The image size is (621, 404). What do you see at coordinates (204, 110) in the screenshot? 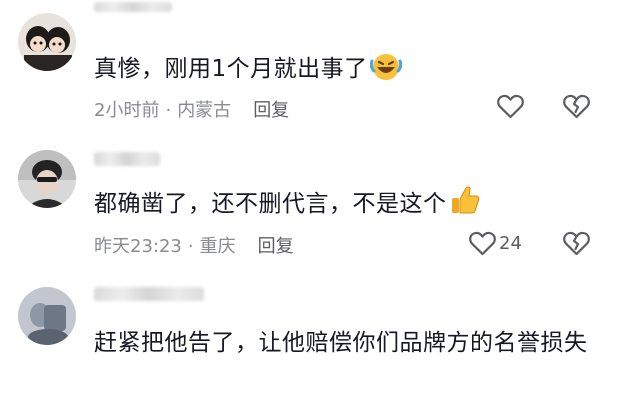
I see `comment-location: 内蒙古` at bounding box center [204, 110].